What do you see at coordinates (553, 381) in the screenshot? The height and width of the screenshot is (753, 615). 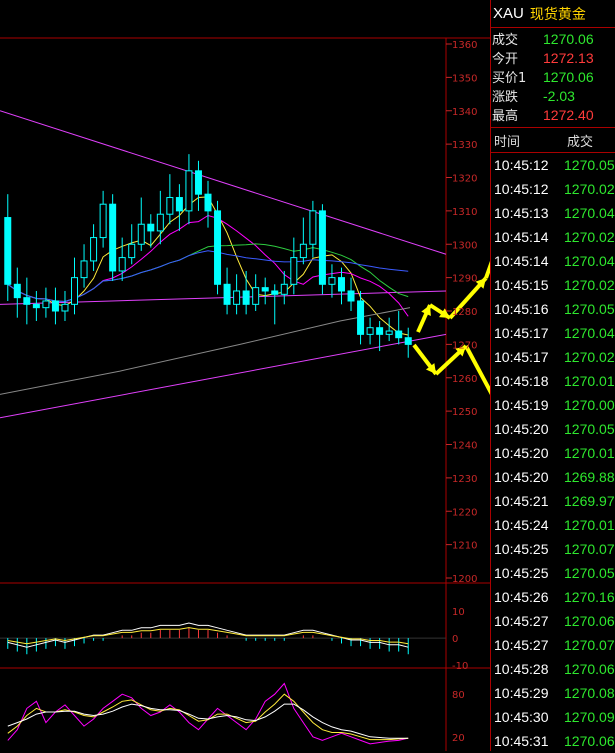 I see `tick-row: 10:45:18 1270.01` at bounding box center [553, 381].